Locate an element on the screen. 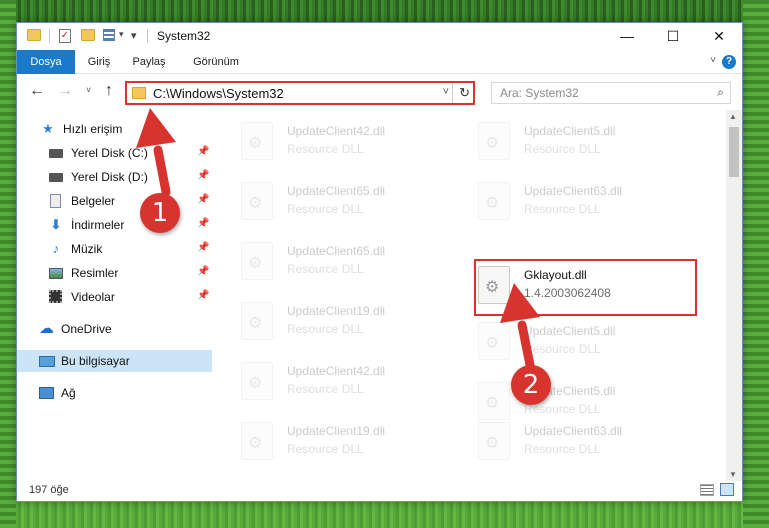 The image size is (769, 528). download-icon: ⬇ is located at coordinates (56, 224).